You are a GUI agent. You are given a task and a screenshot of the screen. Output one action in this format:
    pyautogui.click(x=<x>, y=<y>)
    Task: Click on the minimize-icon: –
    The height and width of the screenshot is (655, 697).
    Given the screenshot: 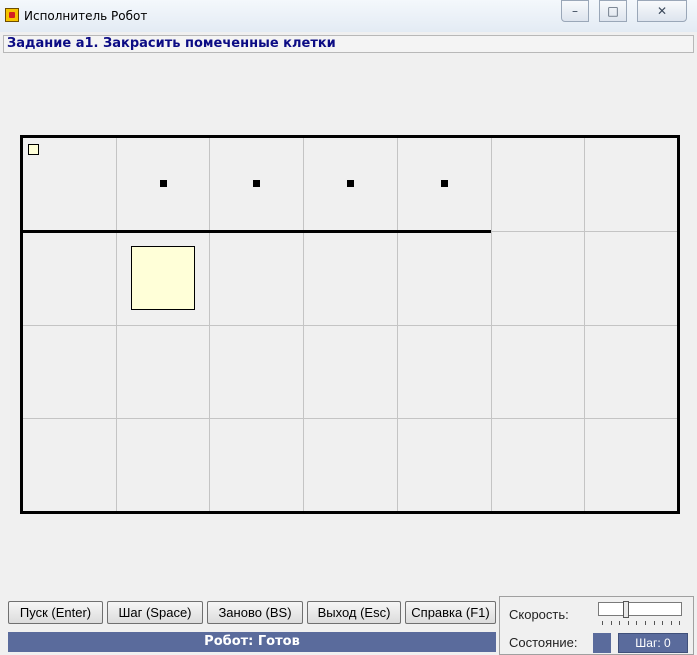 What is the action you would take?
    pyautogui.click(x=575, y=11)
    